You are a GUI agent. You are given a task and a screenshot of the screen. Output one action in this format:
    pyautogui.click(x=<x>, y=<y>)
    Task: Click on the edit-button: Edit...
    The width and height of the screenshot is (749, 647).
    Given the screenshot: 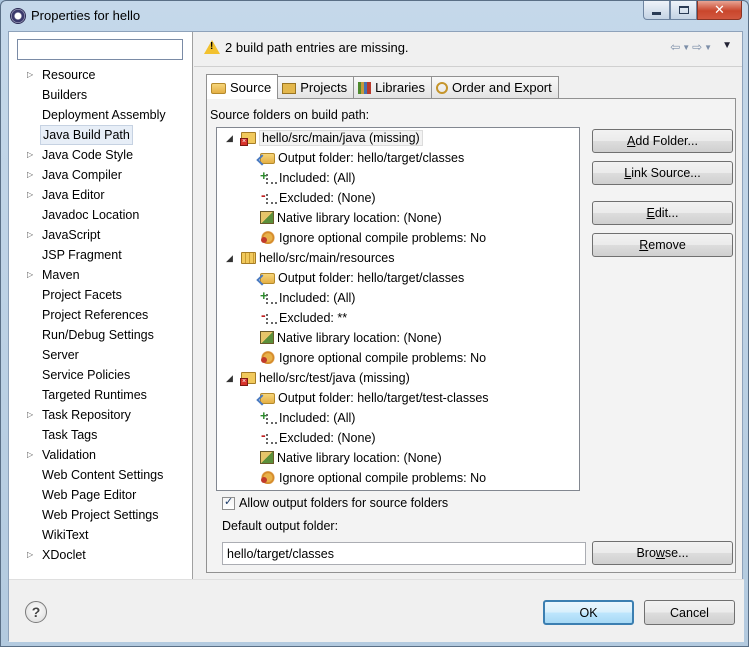 What is the action you would take?
    pyautogui.click(x=662, y=213)
    